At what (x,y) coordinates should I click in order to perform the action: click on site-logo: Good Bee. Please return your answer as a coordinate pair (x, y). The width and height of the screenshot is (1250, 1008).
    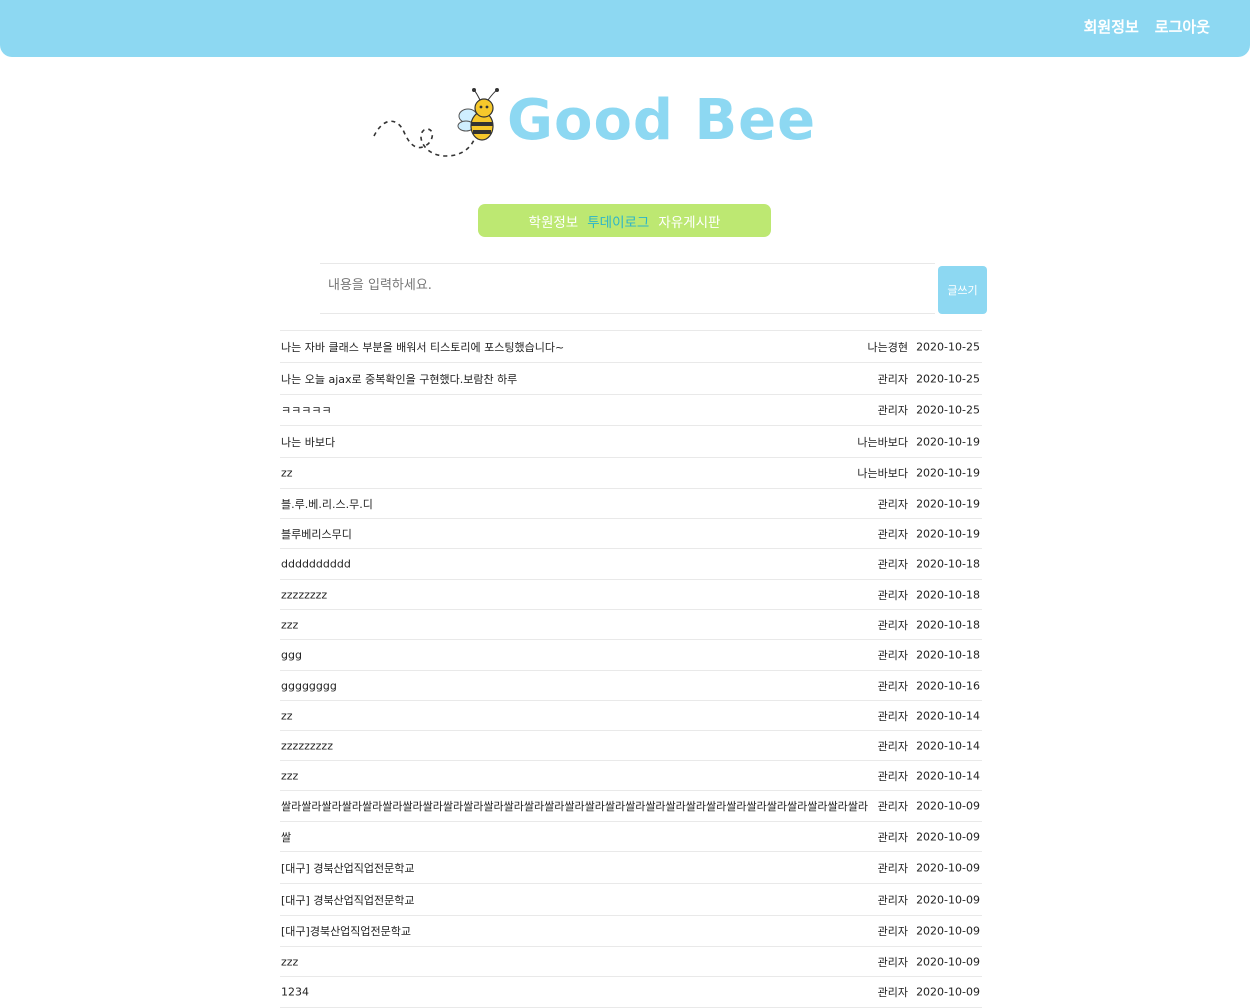
    Looking at the image, I should click on (592, 126).